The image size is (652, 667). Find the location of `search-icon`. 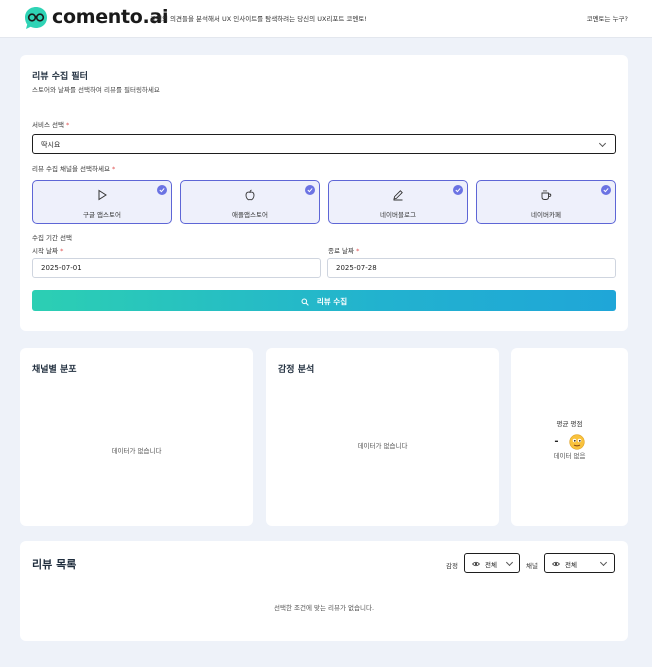

search-icon is located at coordinates (305, 302).